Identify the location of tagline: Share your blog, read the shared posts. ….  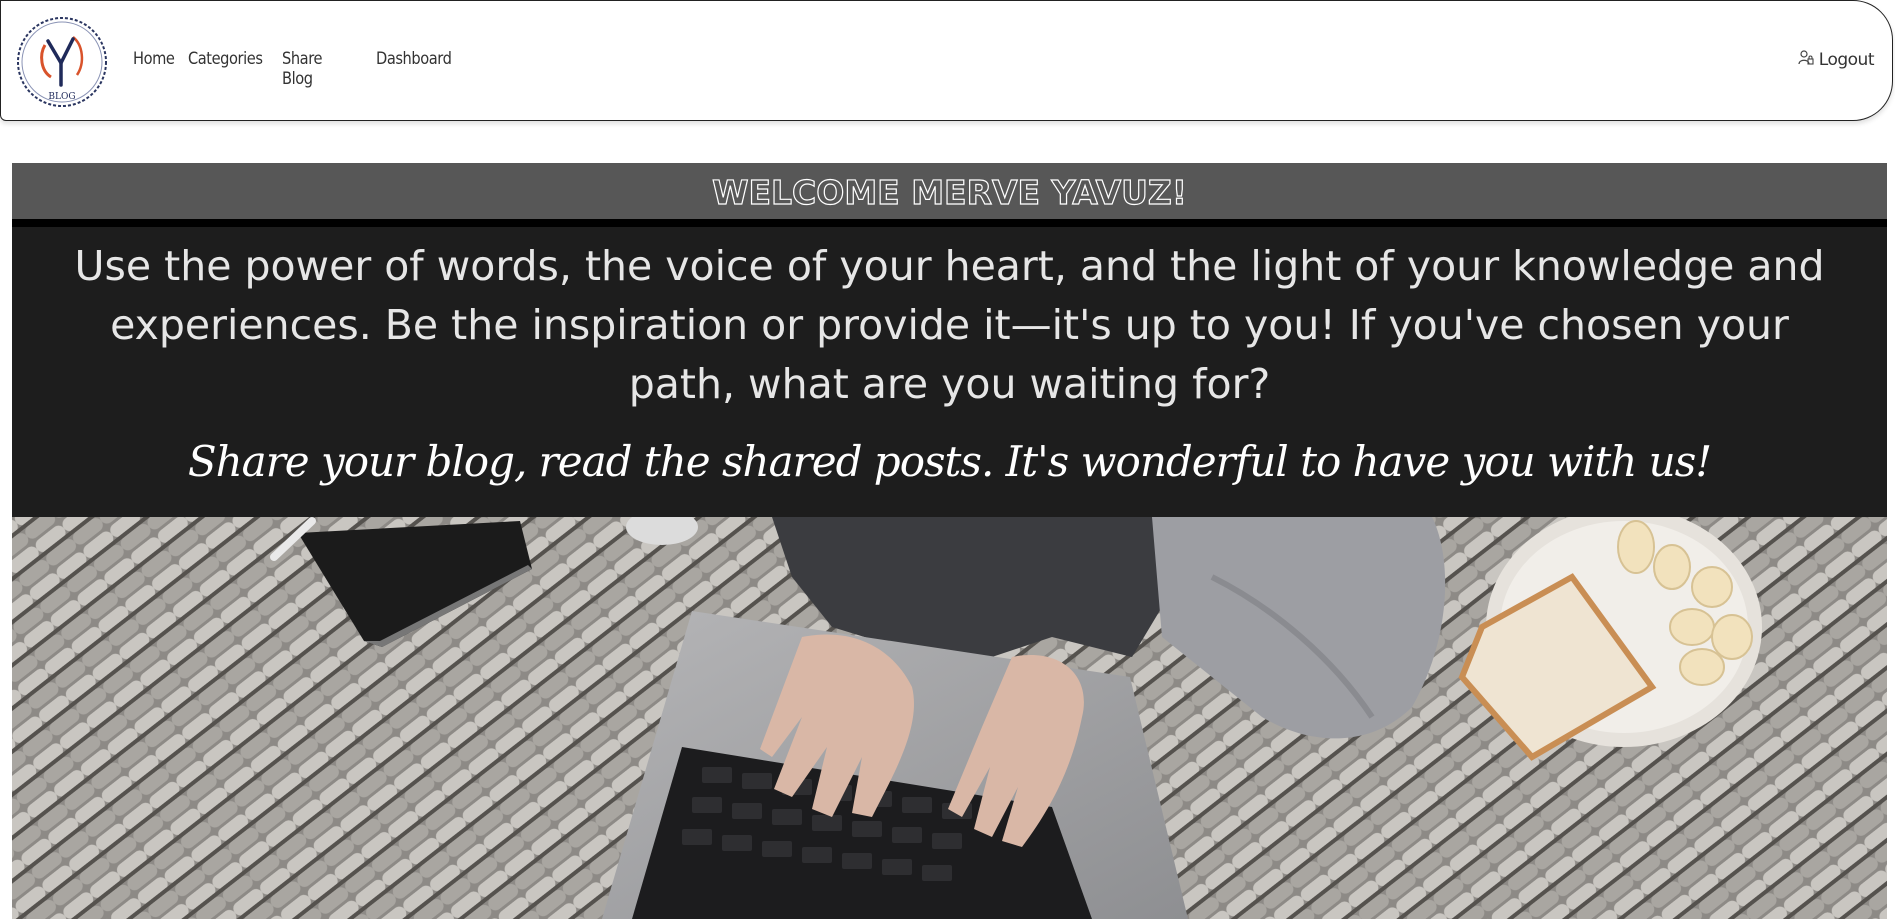
(949, 461).